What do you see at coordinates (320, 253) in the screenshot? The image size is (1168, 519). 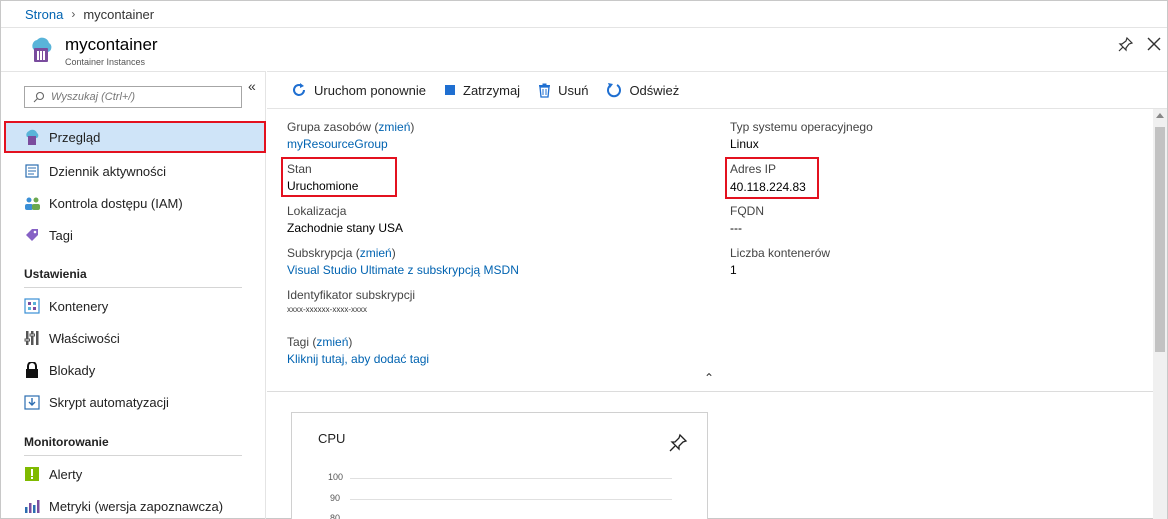 I see `subscription-label-text: Subskrypcja` at bounding box center [320, 253].